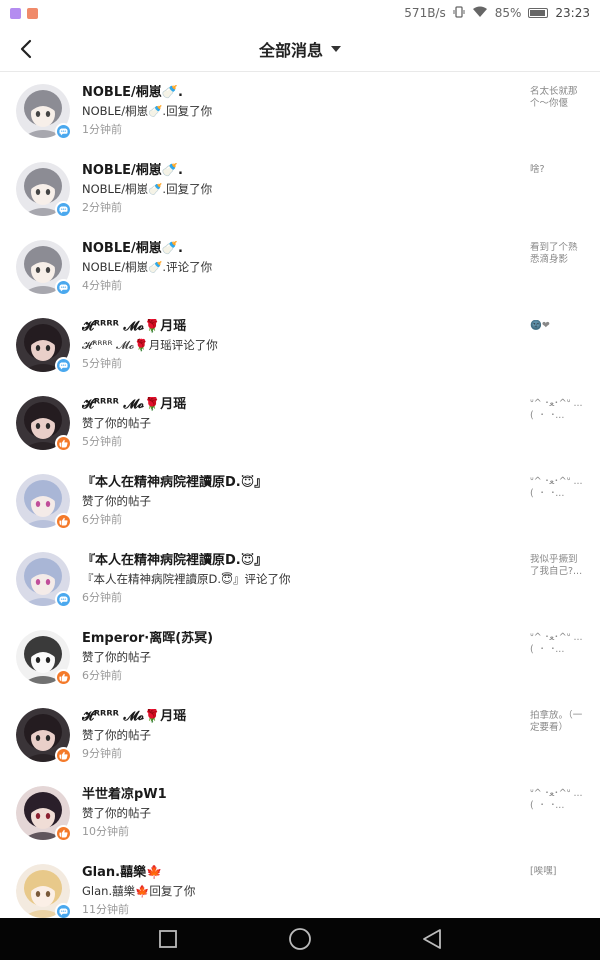  I want to click on message-content: 𝓗ᴿᴿᴿᴿ 𝓜𝓸🌹月瑶 赞了你的帖子 9分钟前, so click(302, 735).